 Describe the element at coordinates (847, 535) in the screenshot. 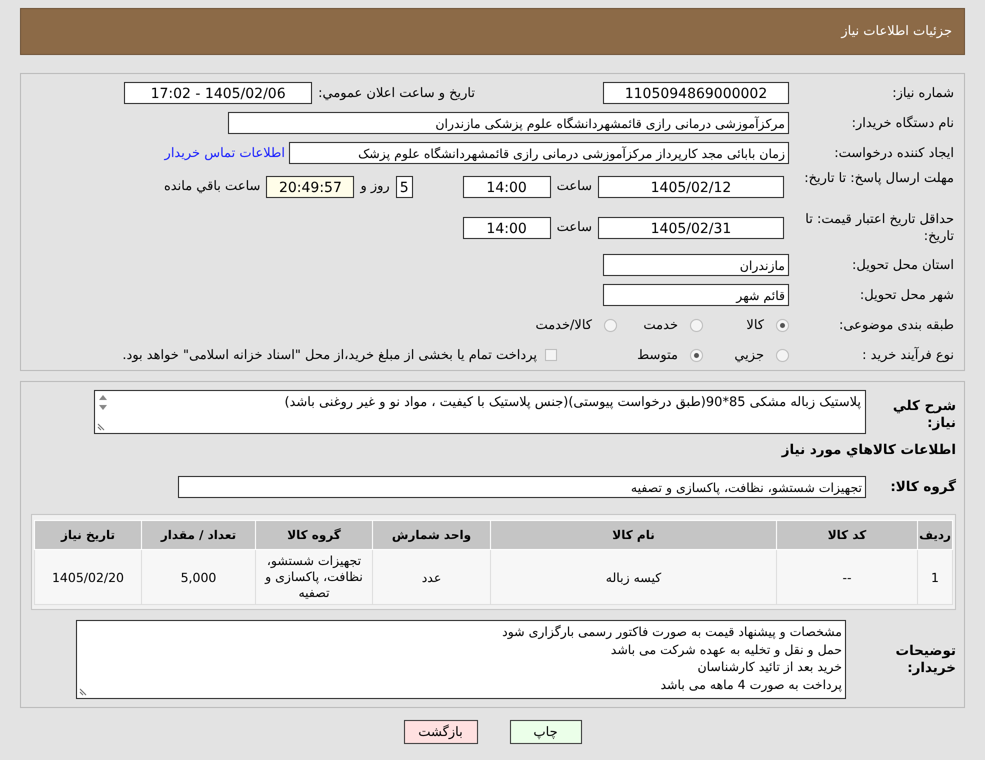

I see `column-header: کد کالا` at that location.